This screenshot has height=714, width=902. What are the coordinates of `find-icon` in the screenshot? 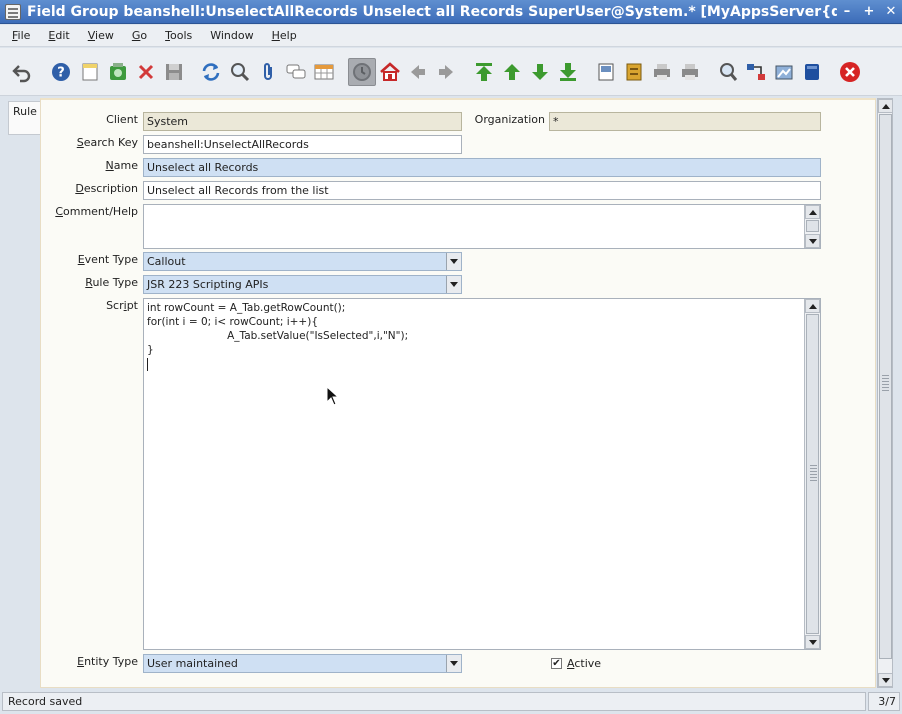 It's located at (240, 72).